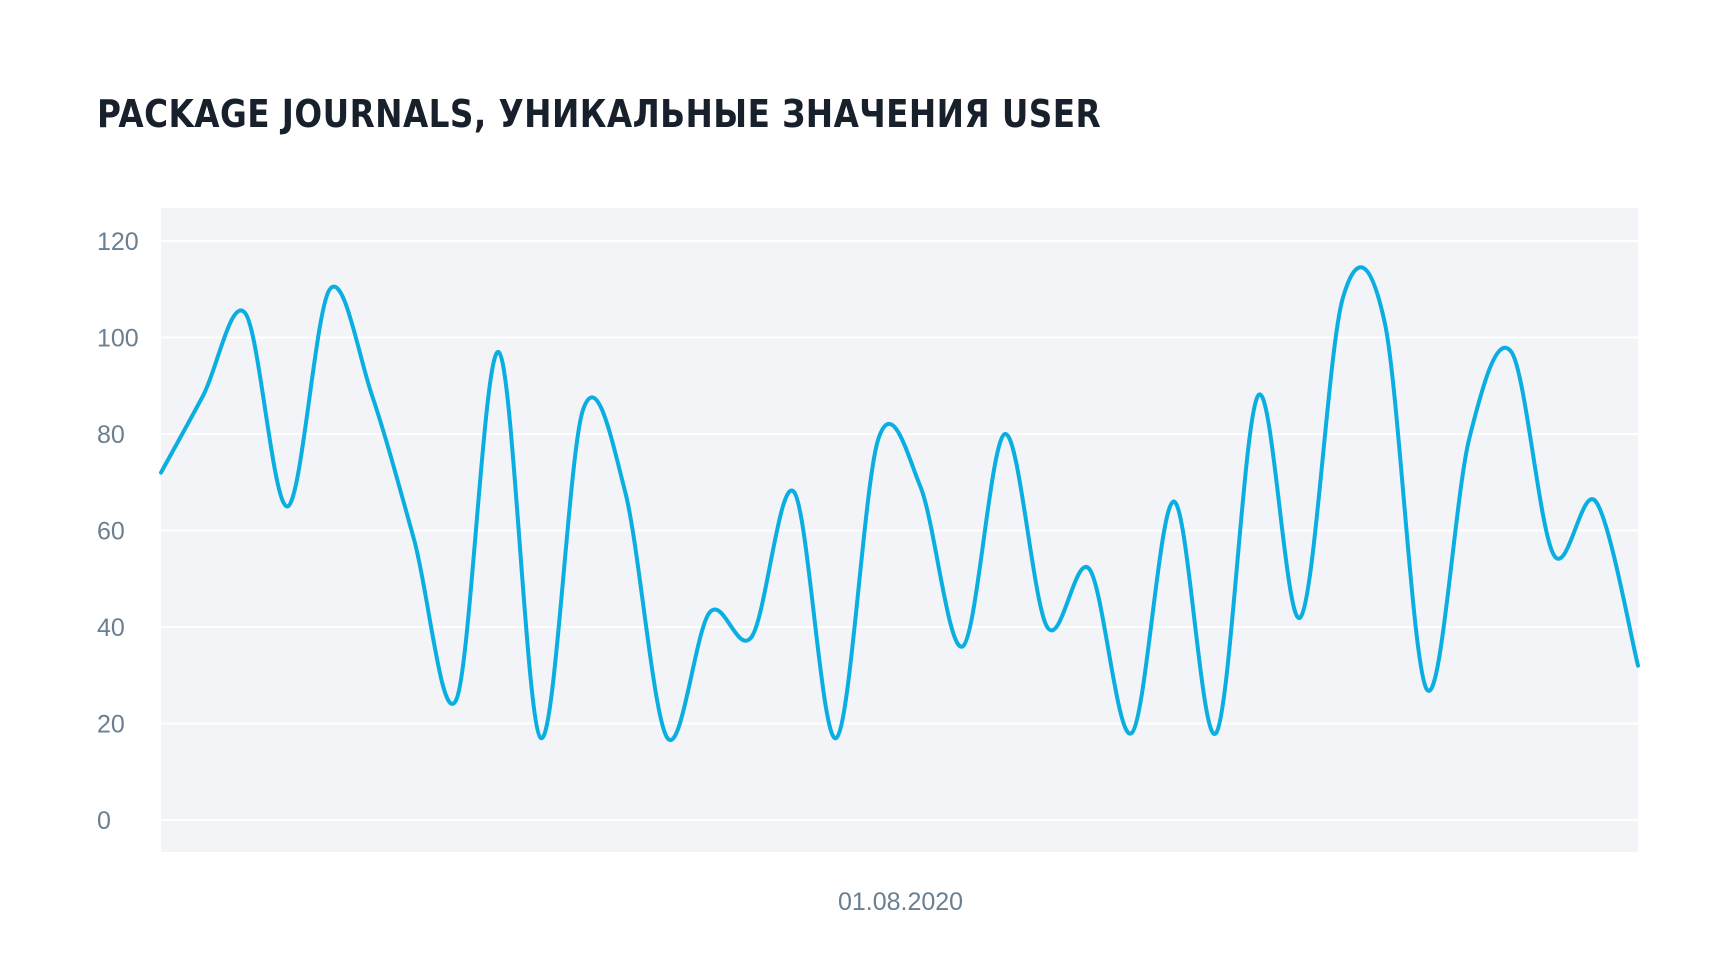  Describe the element at coordinates (118, 242) in the screenshot. I see `y-tick-label: 120` at that location.